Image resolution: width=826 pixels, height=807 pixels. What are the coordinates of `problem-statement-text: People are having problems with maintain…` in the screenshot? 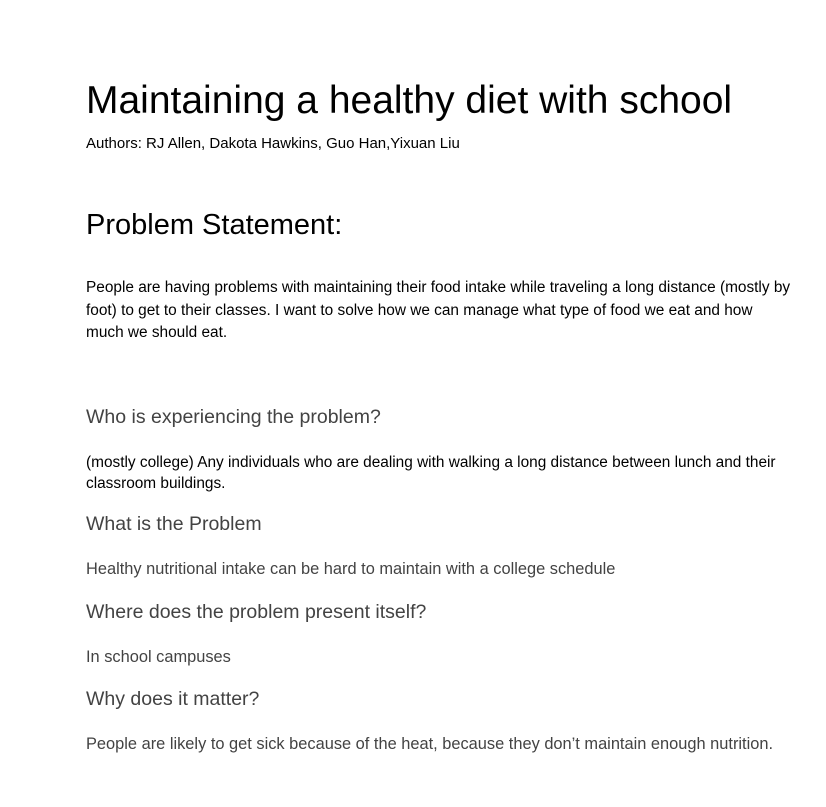 It's located at (438, 310).